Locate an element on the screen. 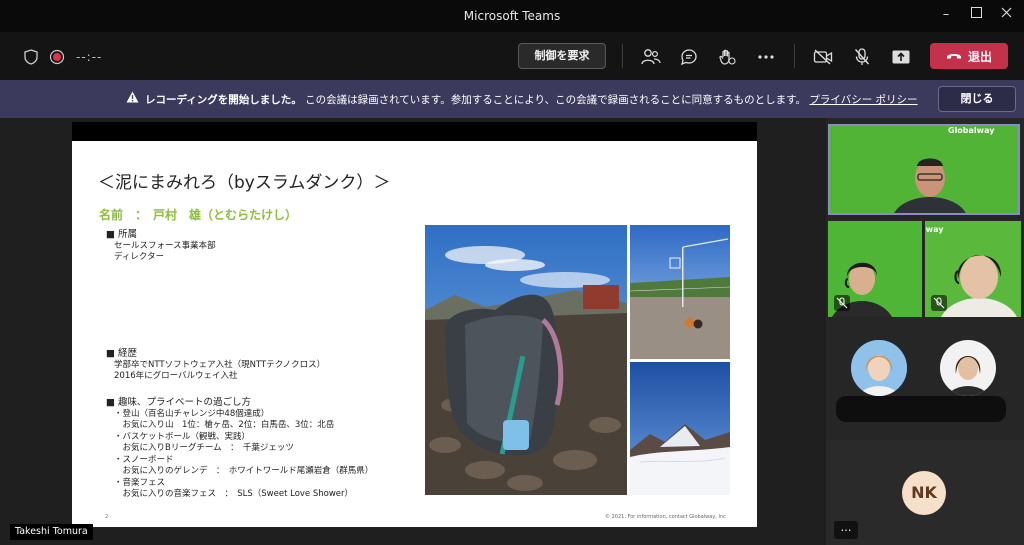 Image resolution: width=1024 pixels, height=545 pixels. slide-page-number: 2 is located at coordinates (107, 517).